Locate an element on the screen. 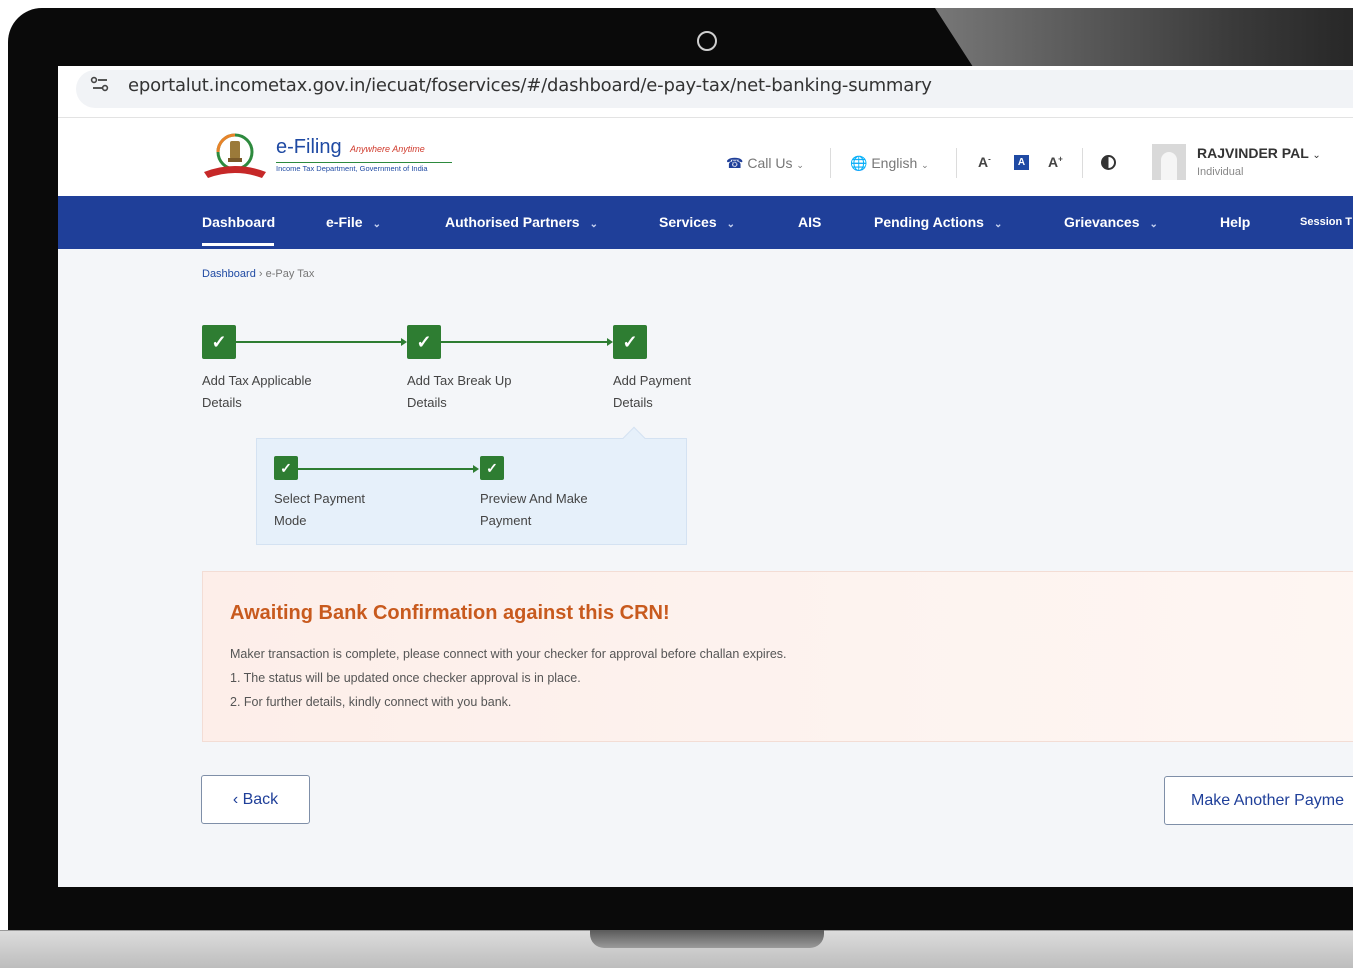 The image size is (1353, 968). nav-item-dashboard: Dashboard is located at coordinates (238, 222).